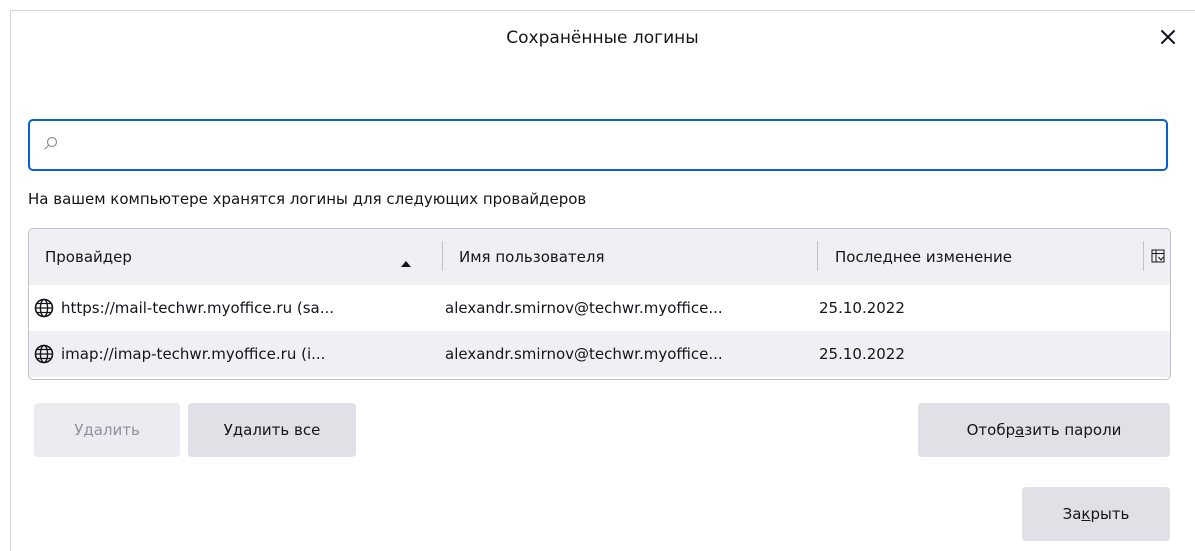 The width and height of the screenshot is (1195, 551). What do you see at coordinates (228, 430) in the screenshot?
I see `remove-all-label-start: У` at bounding box center [228, 430].